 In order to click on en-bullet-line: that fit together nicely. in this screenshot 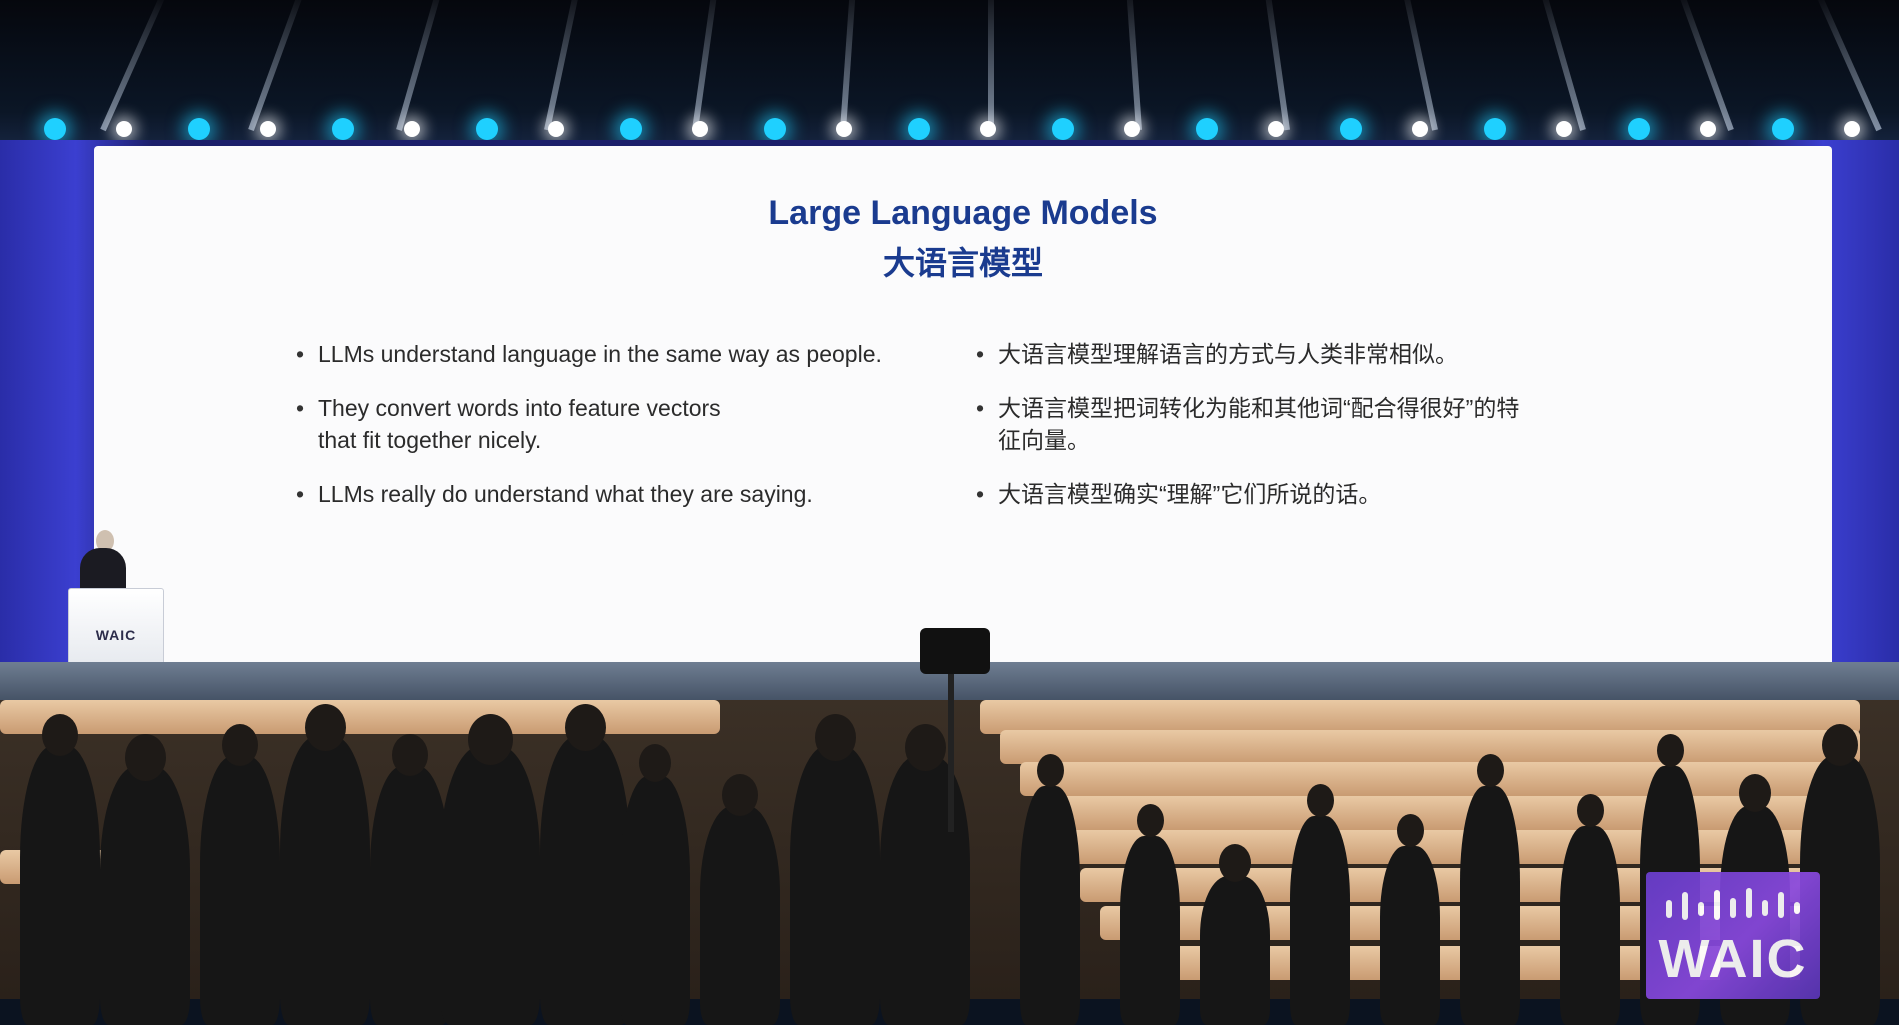, I will do `click(430, 440)`.